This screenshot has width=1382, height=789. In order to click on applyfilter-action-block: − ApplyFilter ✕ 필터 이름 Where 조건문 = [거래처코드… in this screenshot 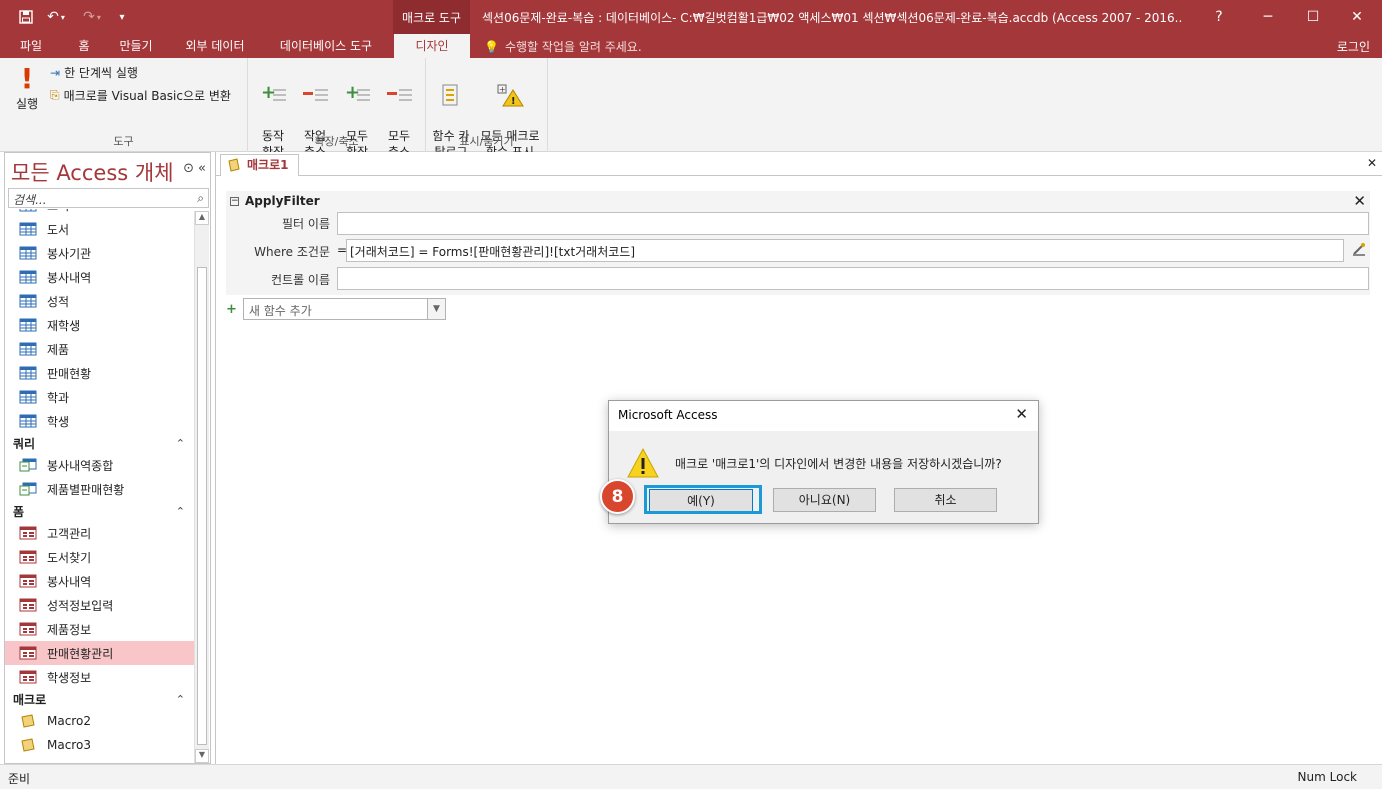, I will do `click(798, 243)`.